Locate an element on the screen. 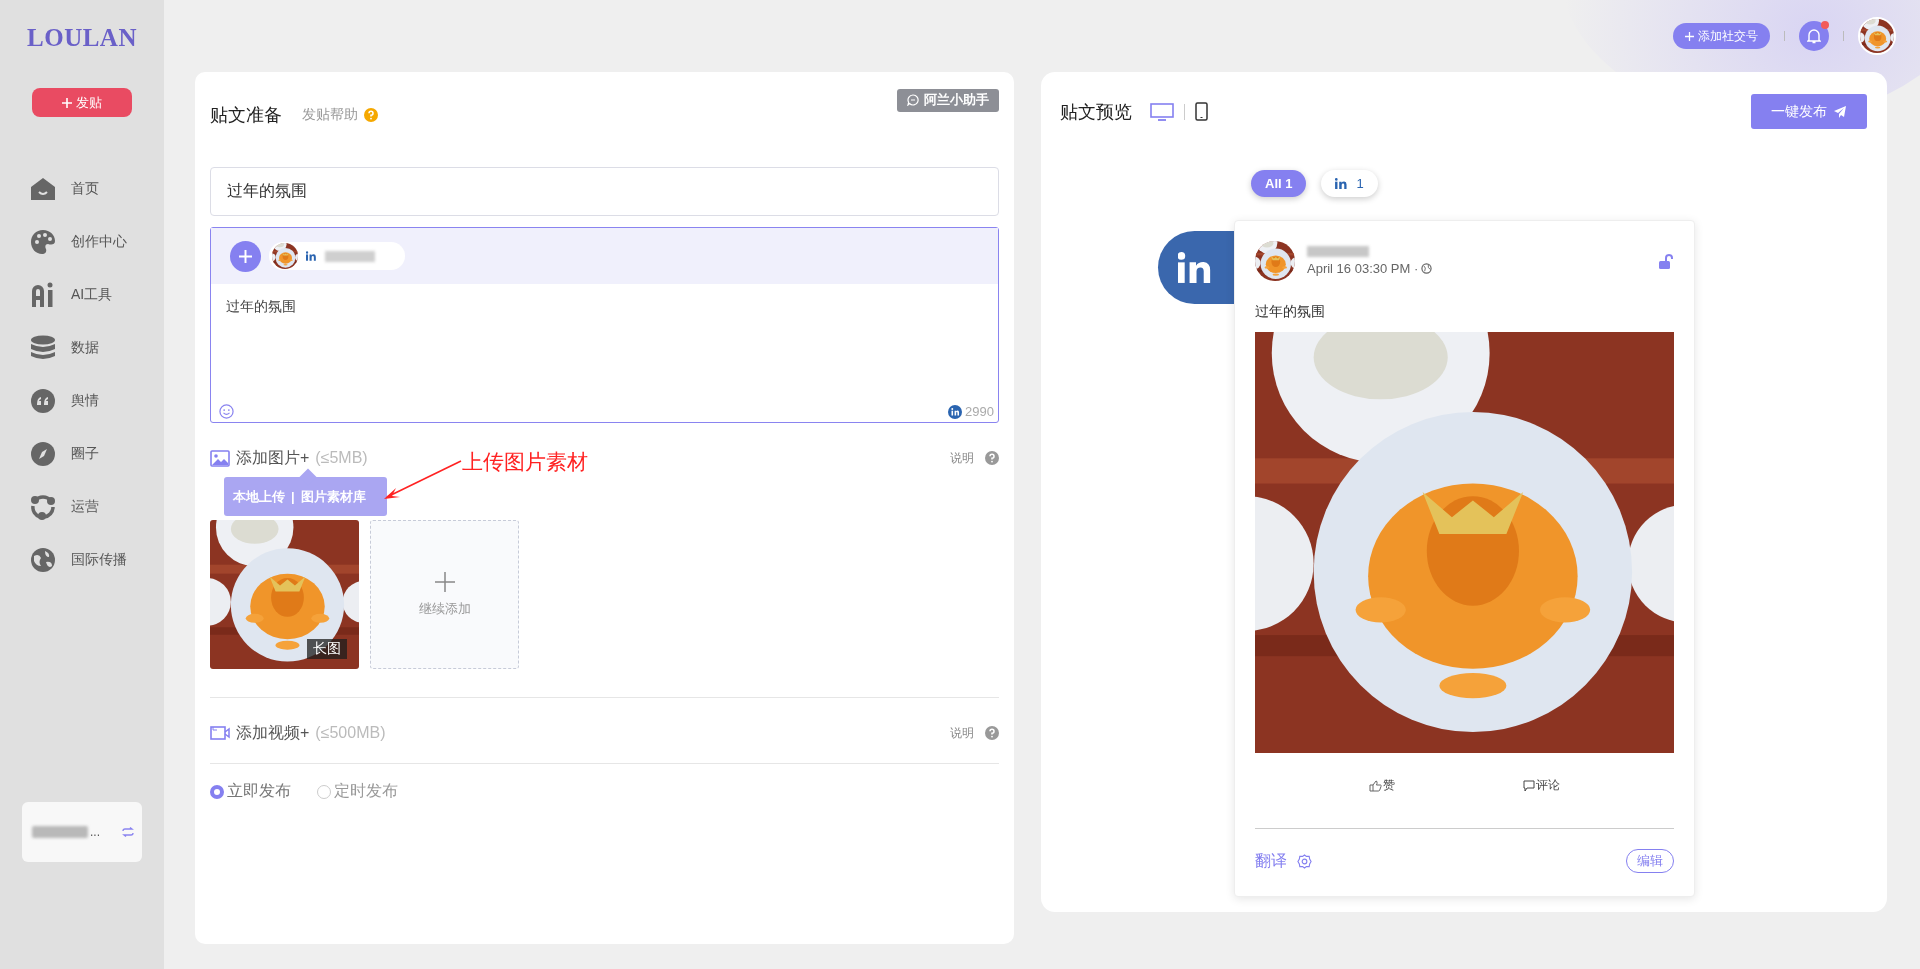 This screenshot has width=1920, height=969. size-limit: (≤5MB) is located at coordinates (341, 458).